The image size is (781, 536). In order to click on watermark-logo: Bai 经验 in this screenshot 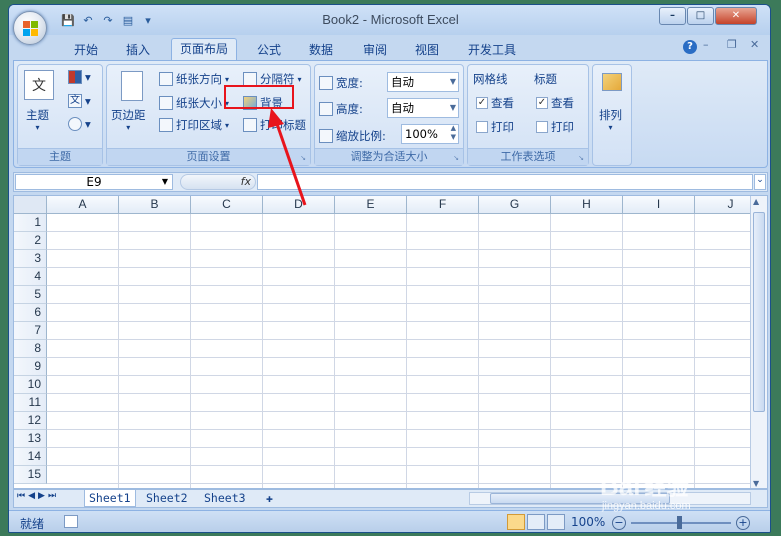, I will do `click(644, 486)`.